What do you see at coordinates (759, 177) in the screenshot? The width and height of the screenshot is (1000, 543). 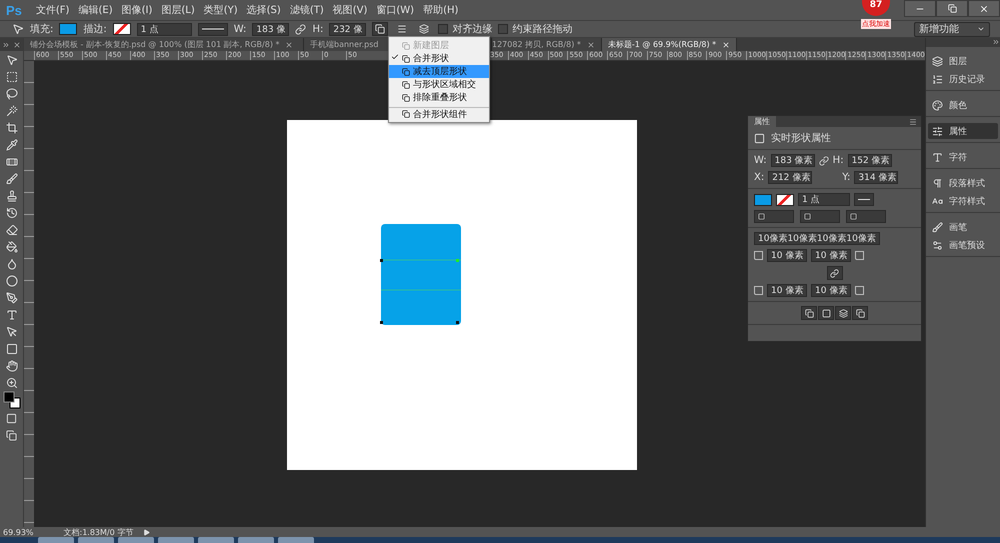 I see `x-label: X:` at bounding box center [759, 177].